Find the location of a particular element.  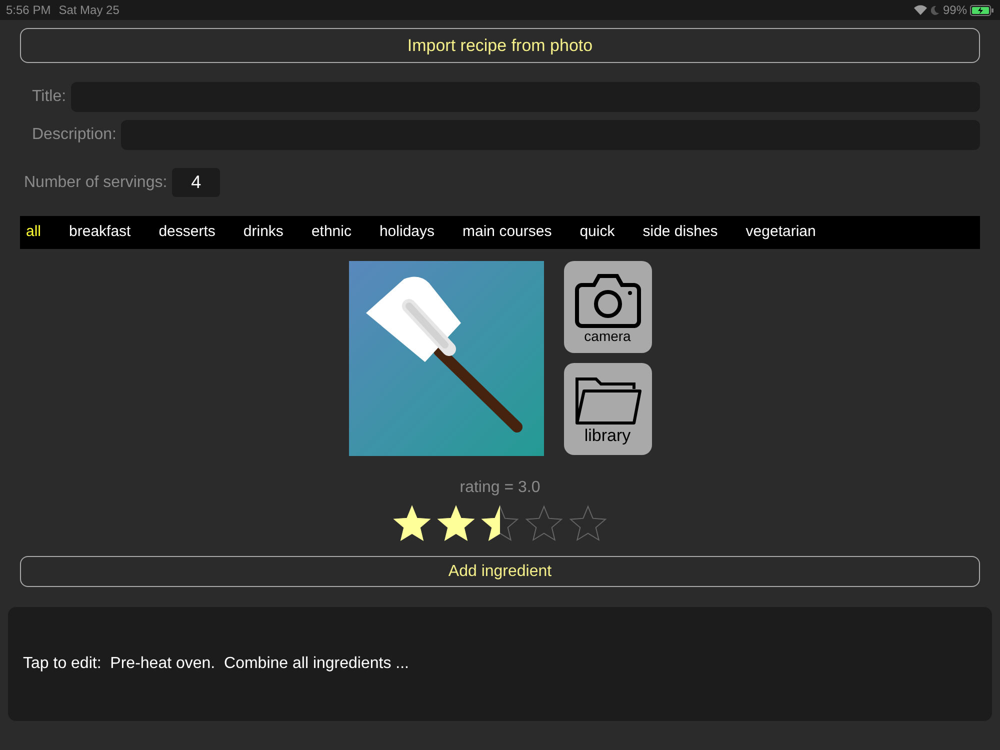

status-date: Sat May 25 is located at coordinates (89, 10).